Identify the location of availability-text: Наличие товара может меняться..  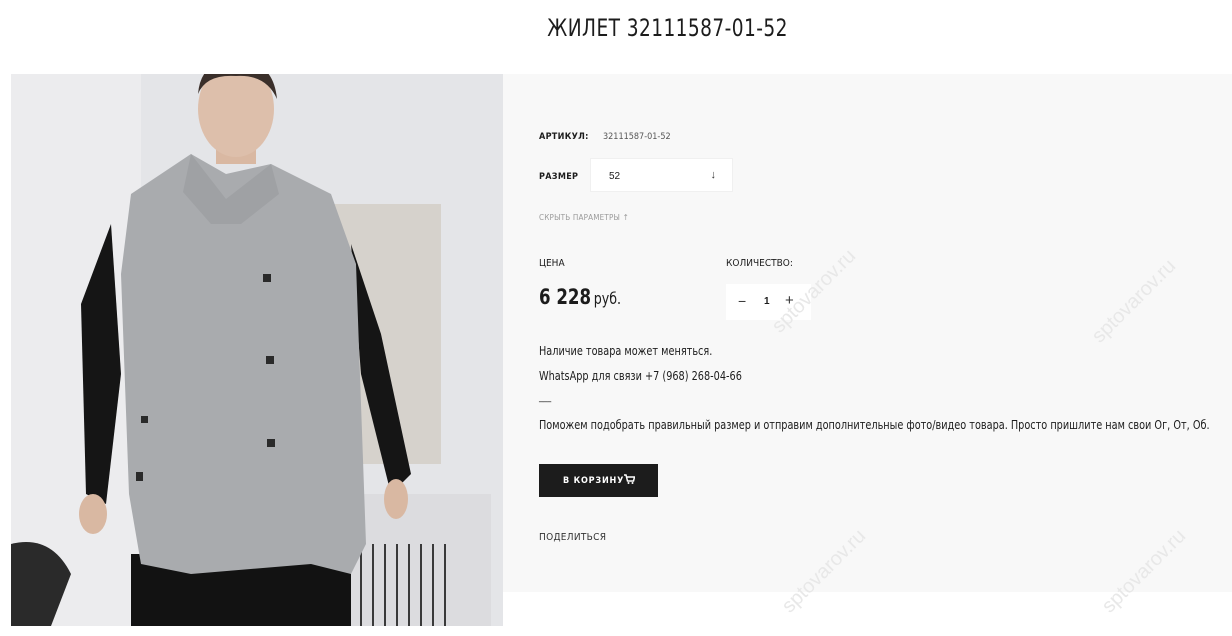
(626, 351).